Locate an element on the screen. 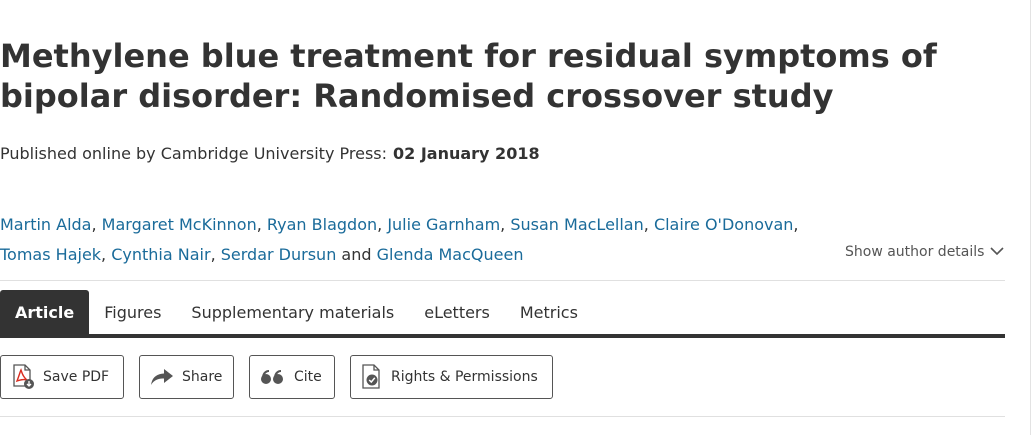 This screenshot has height=435, width=1035. show-author-details-toggle: Show author details is located at coordinates (925, 252).